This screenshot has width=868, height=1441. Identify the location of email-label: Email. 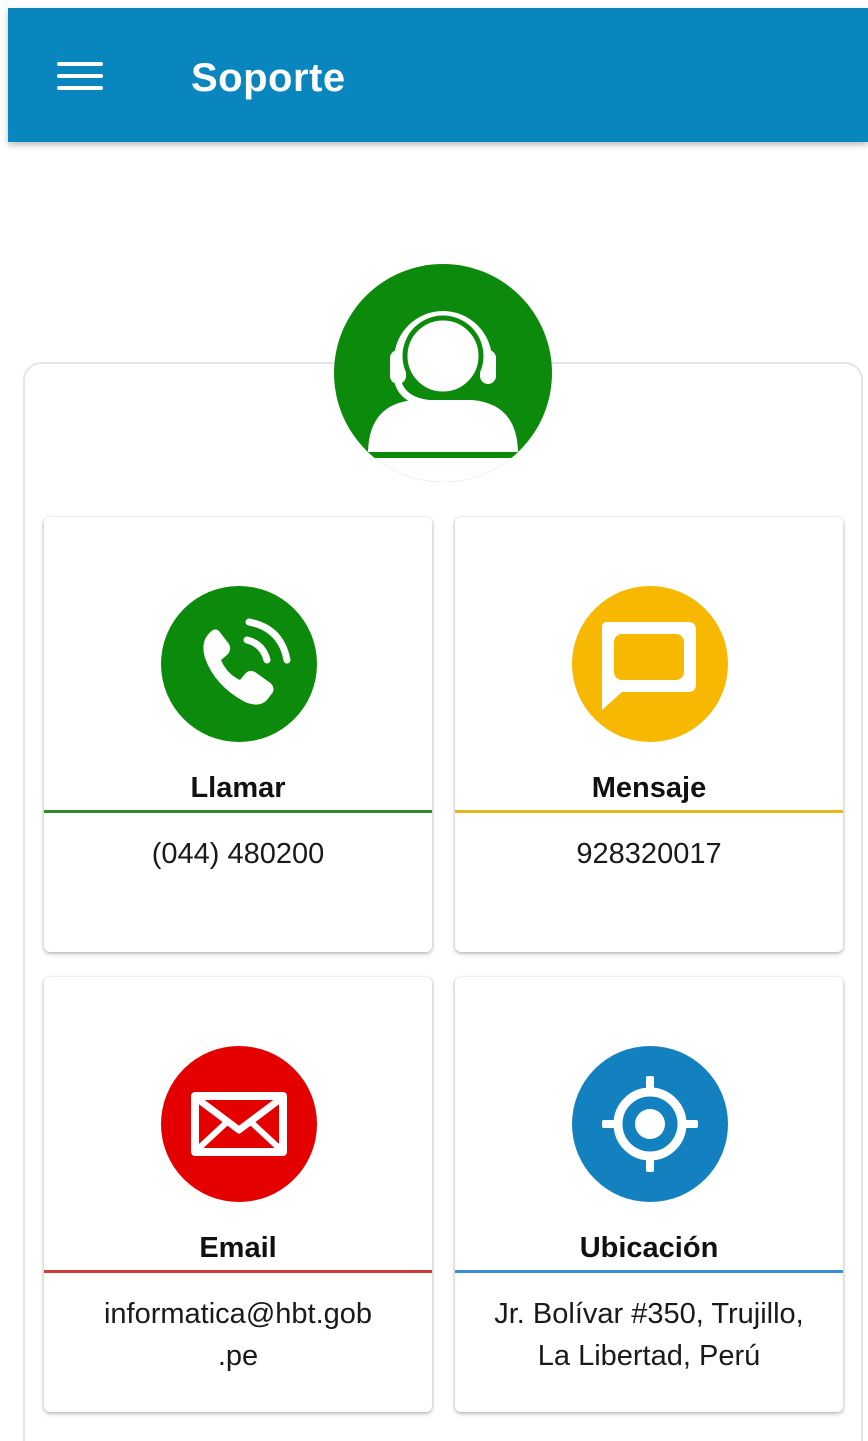
(238, 1248).